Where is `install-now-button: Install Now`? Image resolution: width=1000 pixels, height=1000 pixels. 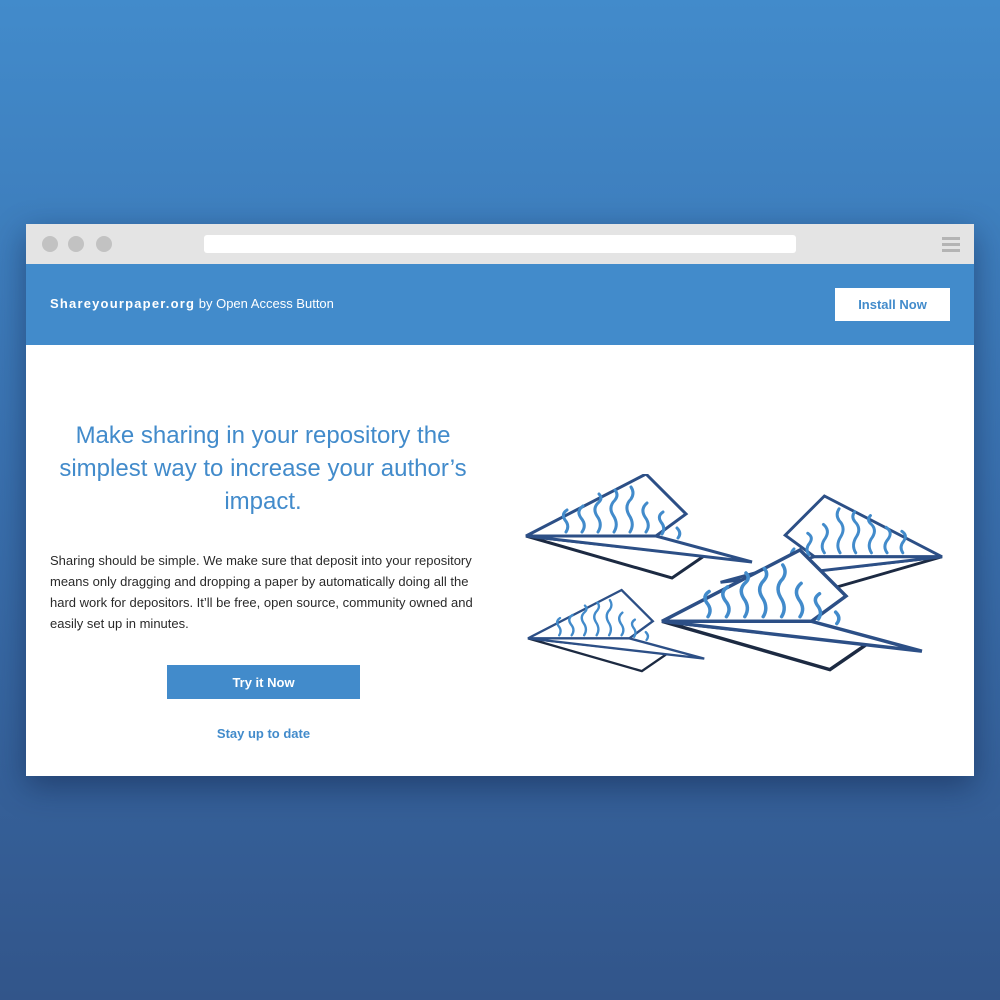
install-now-button: Install Now is located at coordinates (892, 304).